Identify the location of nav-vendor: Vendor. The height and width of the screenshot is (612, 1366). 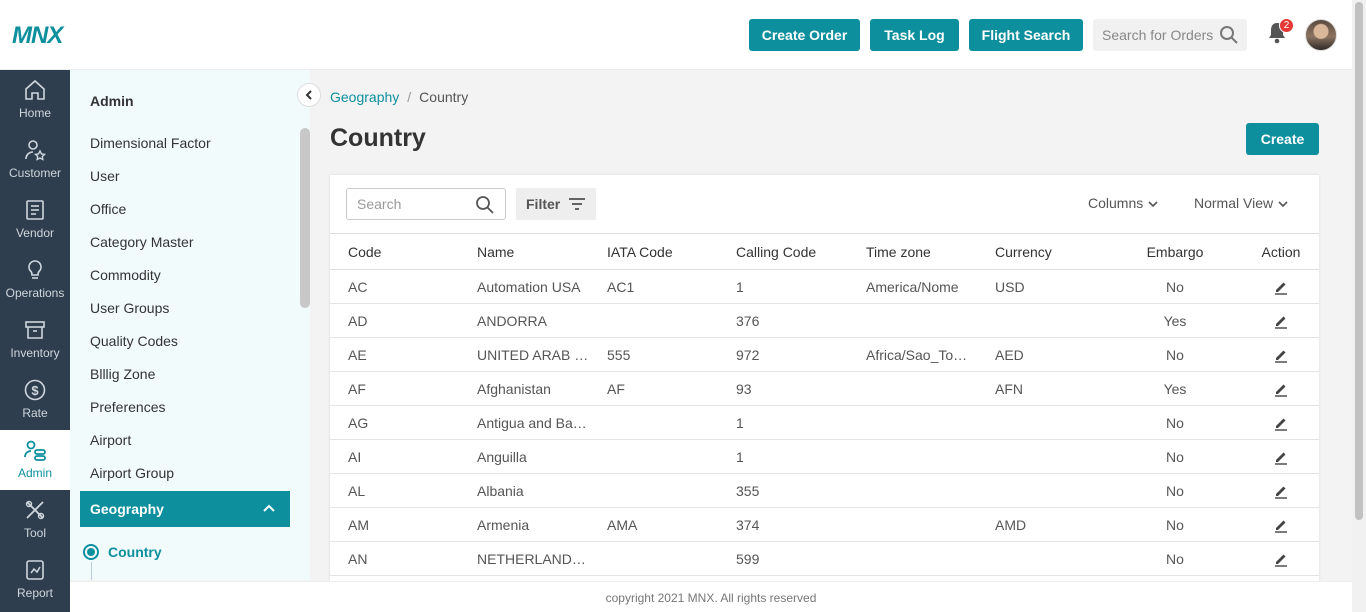
(35, 220).